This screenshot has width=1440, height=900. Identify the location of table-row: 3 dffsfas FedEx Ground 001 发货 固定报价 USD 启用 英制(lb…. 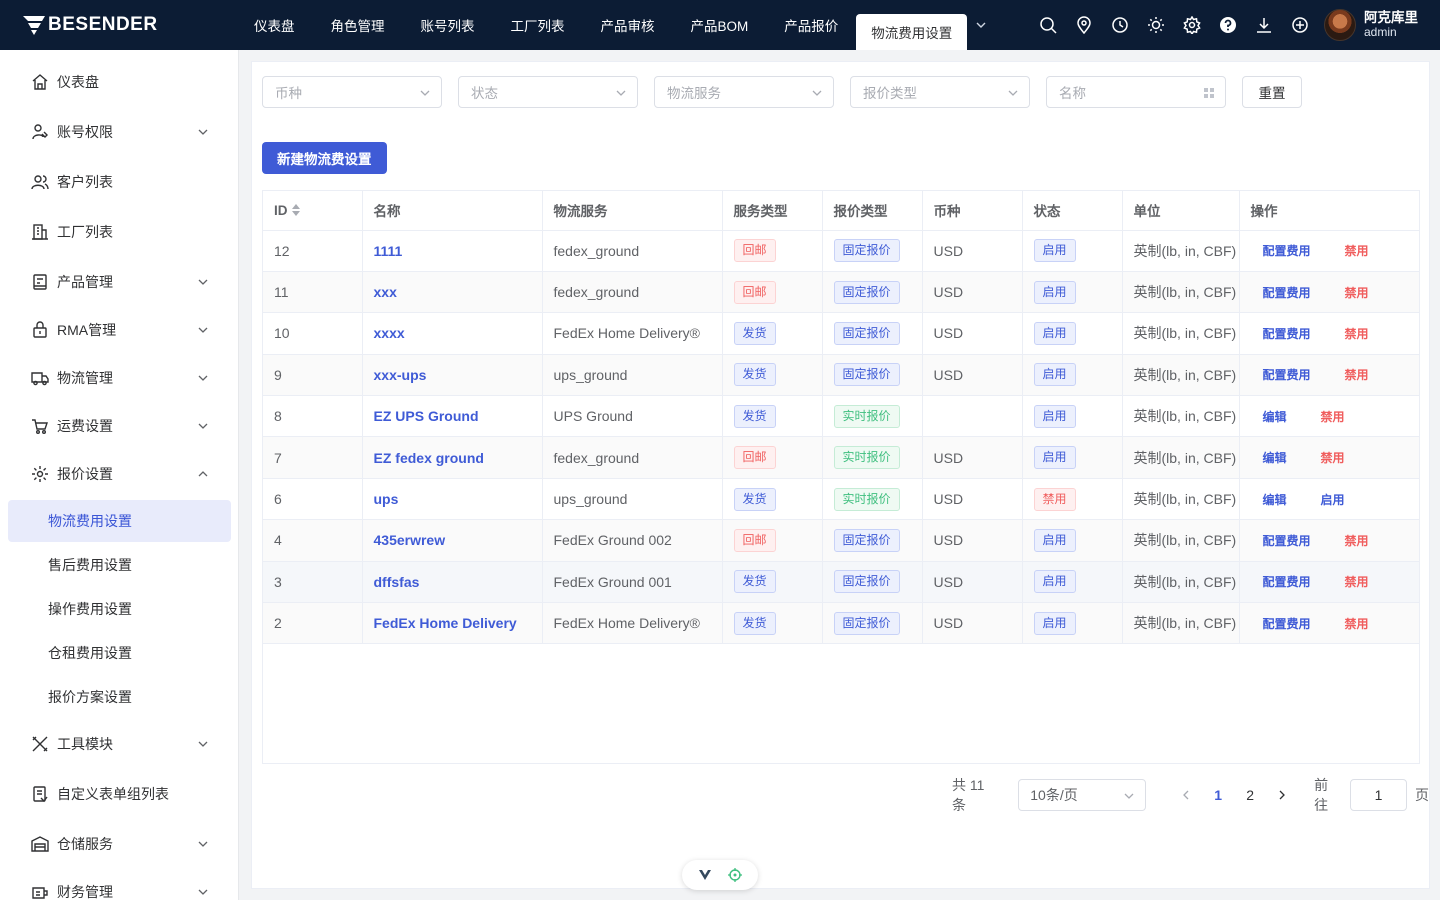
(841, 582).